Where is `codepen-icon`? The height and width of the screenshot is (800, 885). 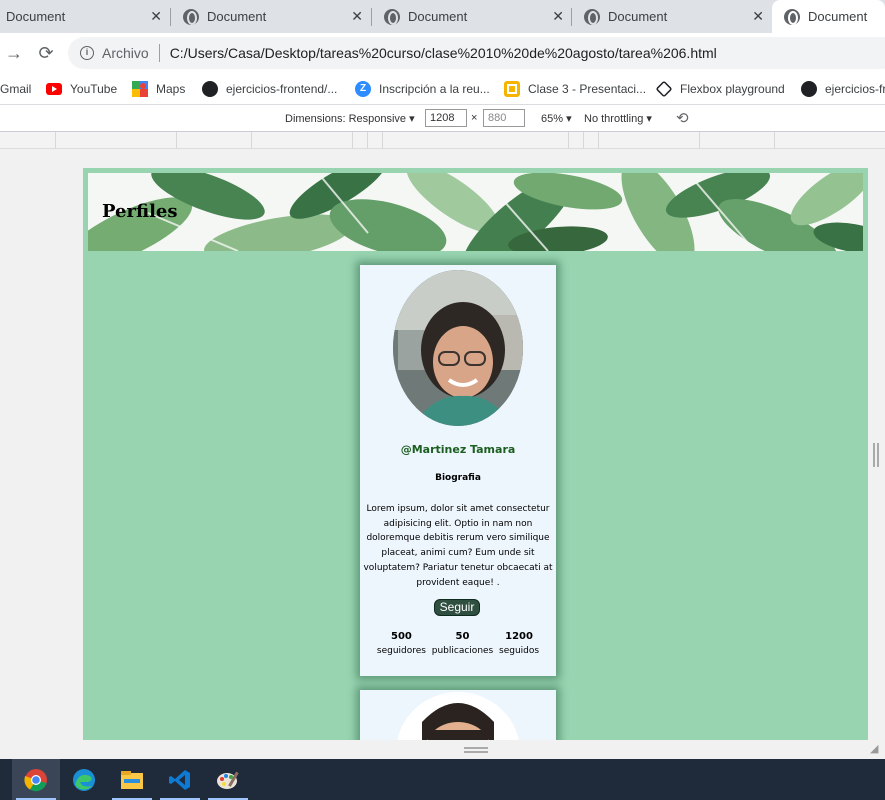
codepen-icon is located at coordinates (664, 89).